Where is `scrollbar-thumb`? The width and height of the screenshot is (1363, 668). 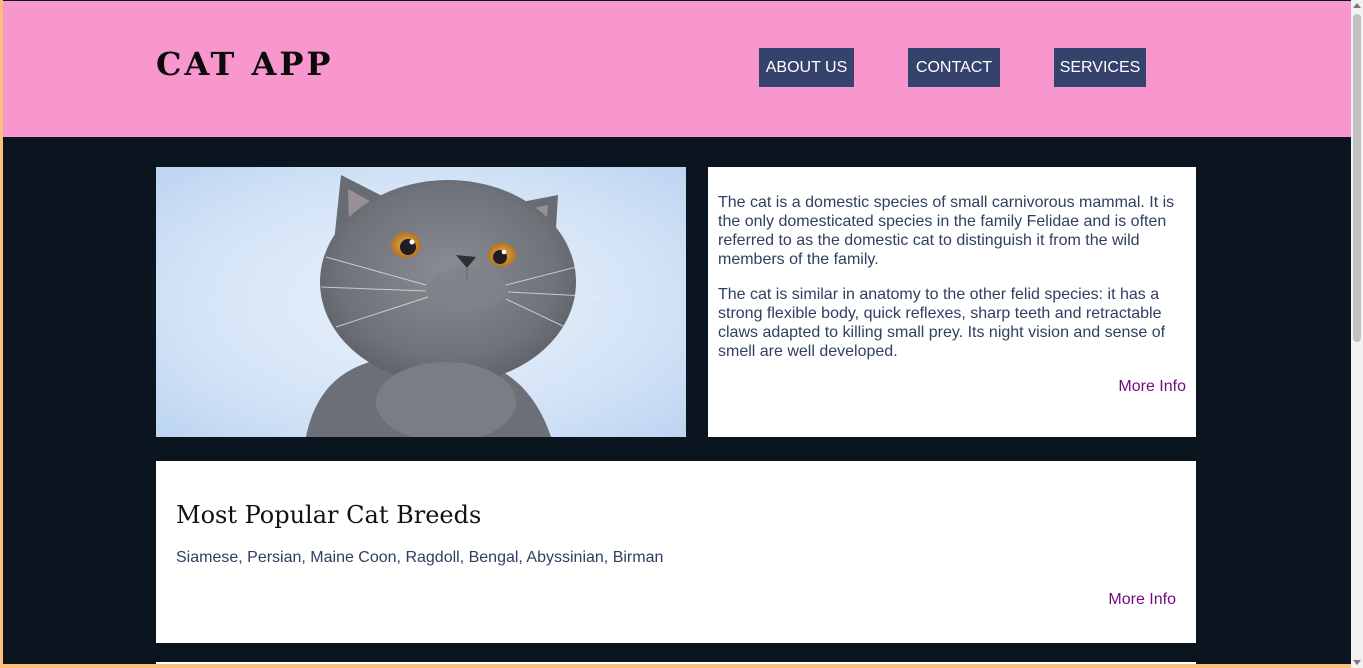
scrollbar-thumb is located at coordinates (1357, 178).